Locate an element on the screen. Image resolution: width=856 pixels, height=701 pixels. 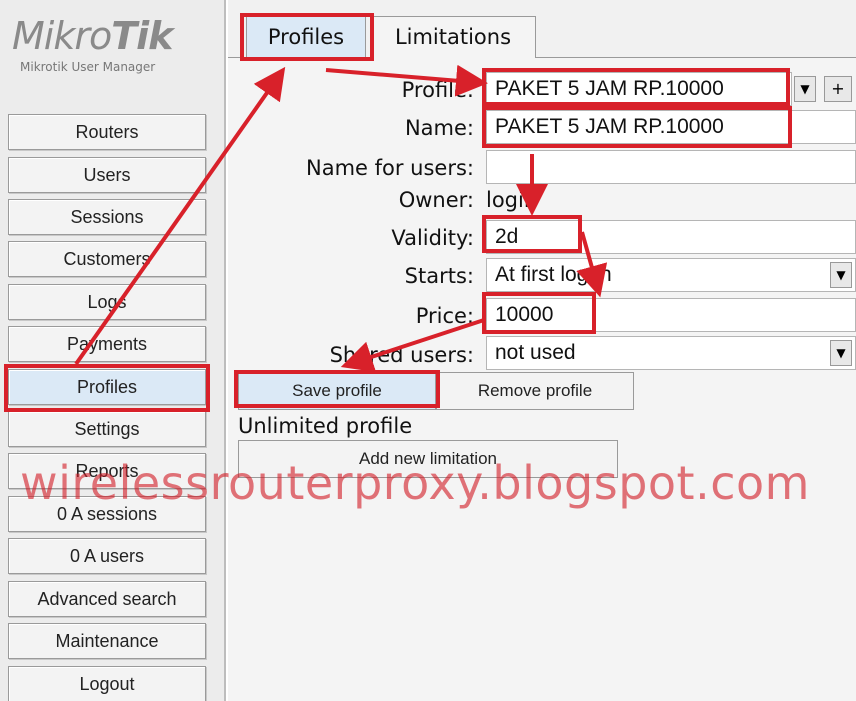
sidebar-item-customers: Customers is located at coordinates (107, 259).